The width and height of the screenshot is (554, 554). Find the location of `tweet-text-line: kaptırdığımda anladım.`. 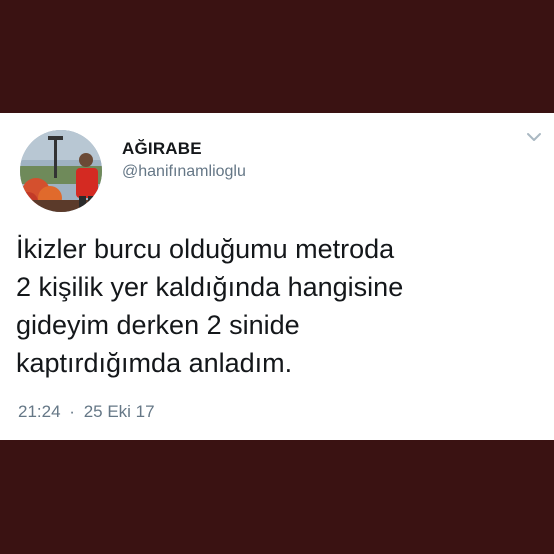

tweet-text-line: kaptırdığımda anladım. is located at coordinates (154, 363).